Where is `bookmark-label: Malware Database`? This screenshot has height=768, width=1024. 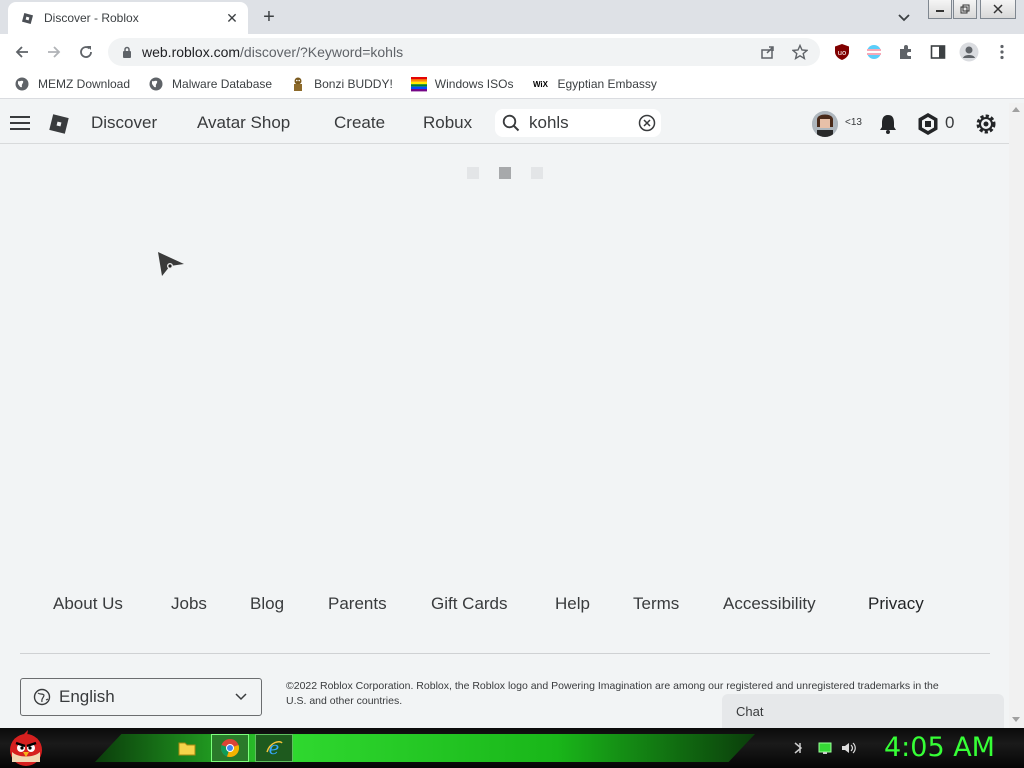
bookmark-label: Malware Database is located at coordinates (222, 84).